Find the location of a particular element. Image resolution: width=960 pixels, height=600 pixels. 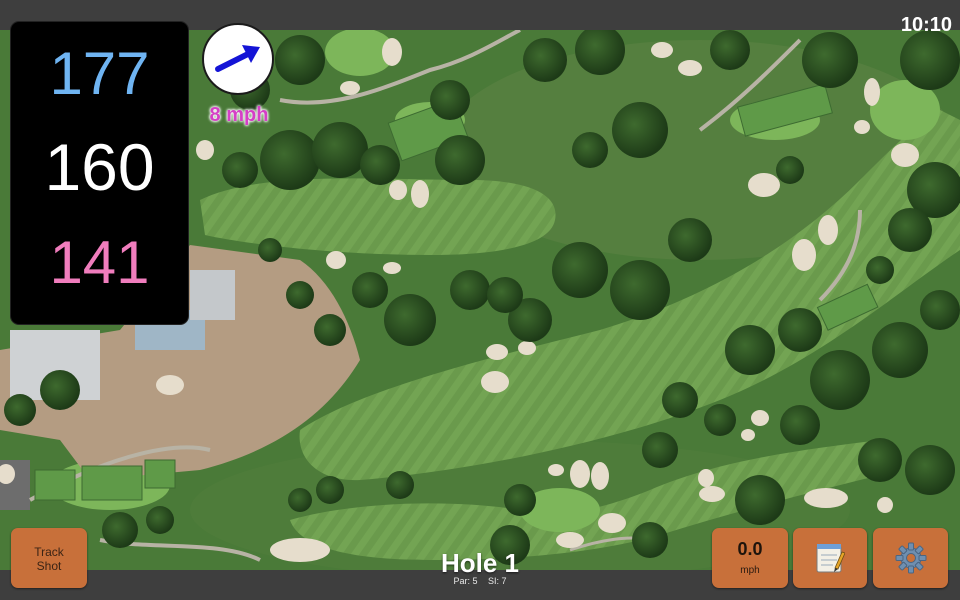

hole-title: Hole 1 is located at coordinates (480, 563).